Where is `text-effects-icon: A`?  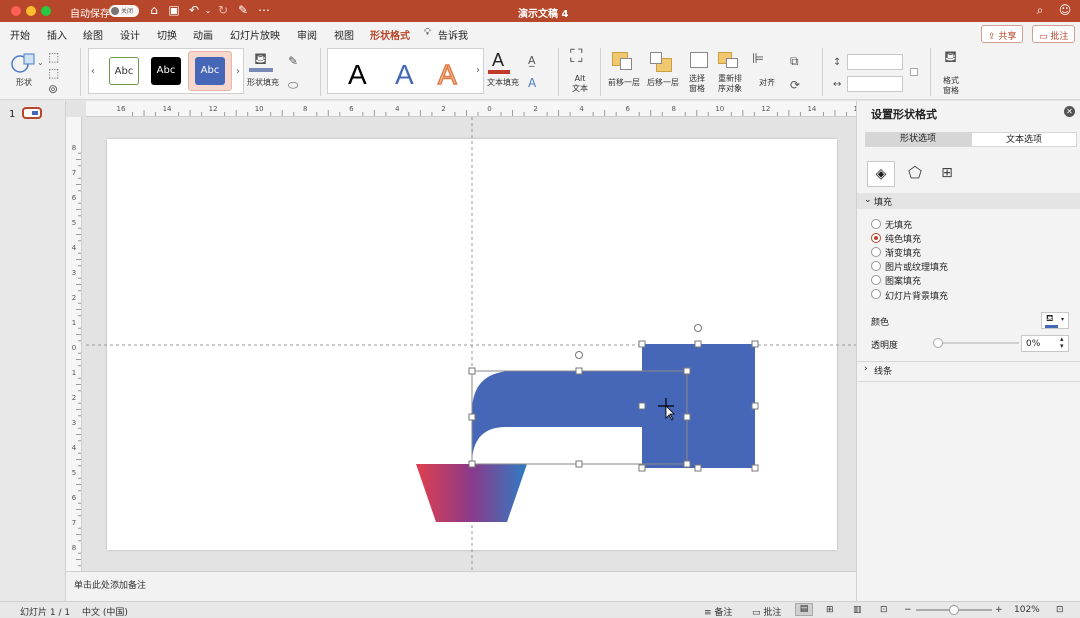
text-effects-icon: A is located at coordinates (532, 83).